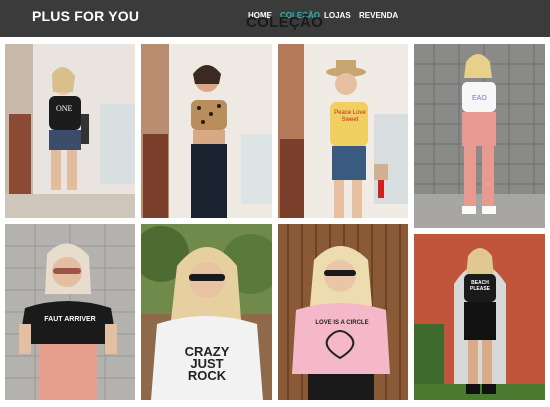 The width and height of the screenshot is (550, 407). Describe the element at coordinates (342, 323) in the screenshot. I see `shirt-text: LOVE IS A CIRCLE` at that location.